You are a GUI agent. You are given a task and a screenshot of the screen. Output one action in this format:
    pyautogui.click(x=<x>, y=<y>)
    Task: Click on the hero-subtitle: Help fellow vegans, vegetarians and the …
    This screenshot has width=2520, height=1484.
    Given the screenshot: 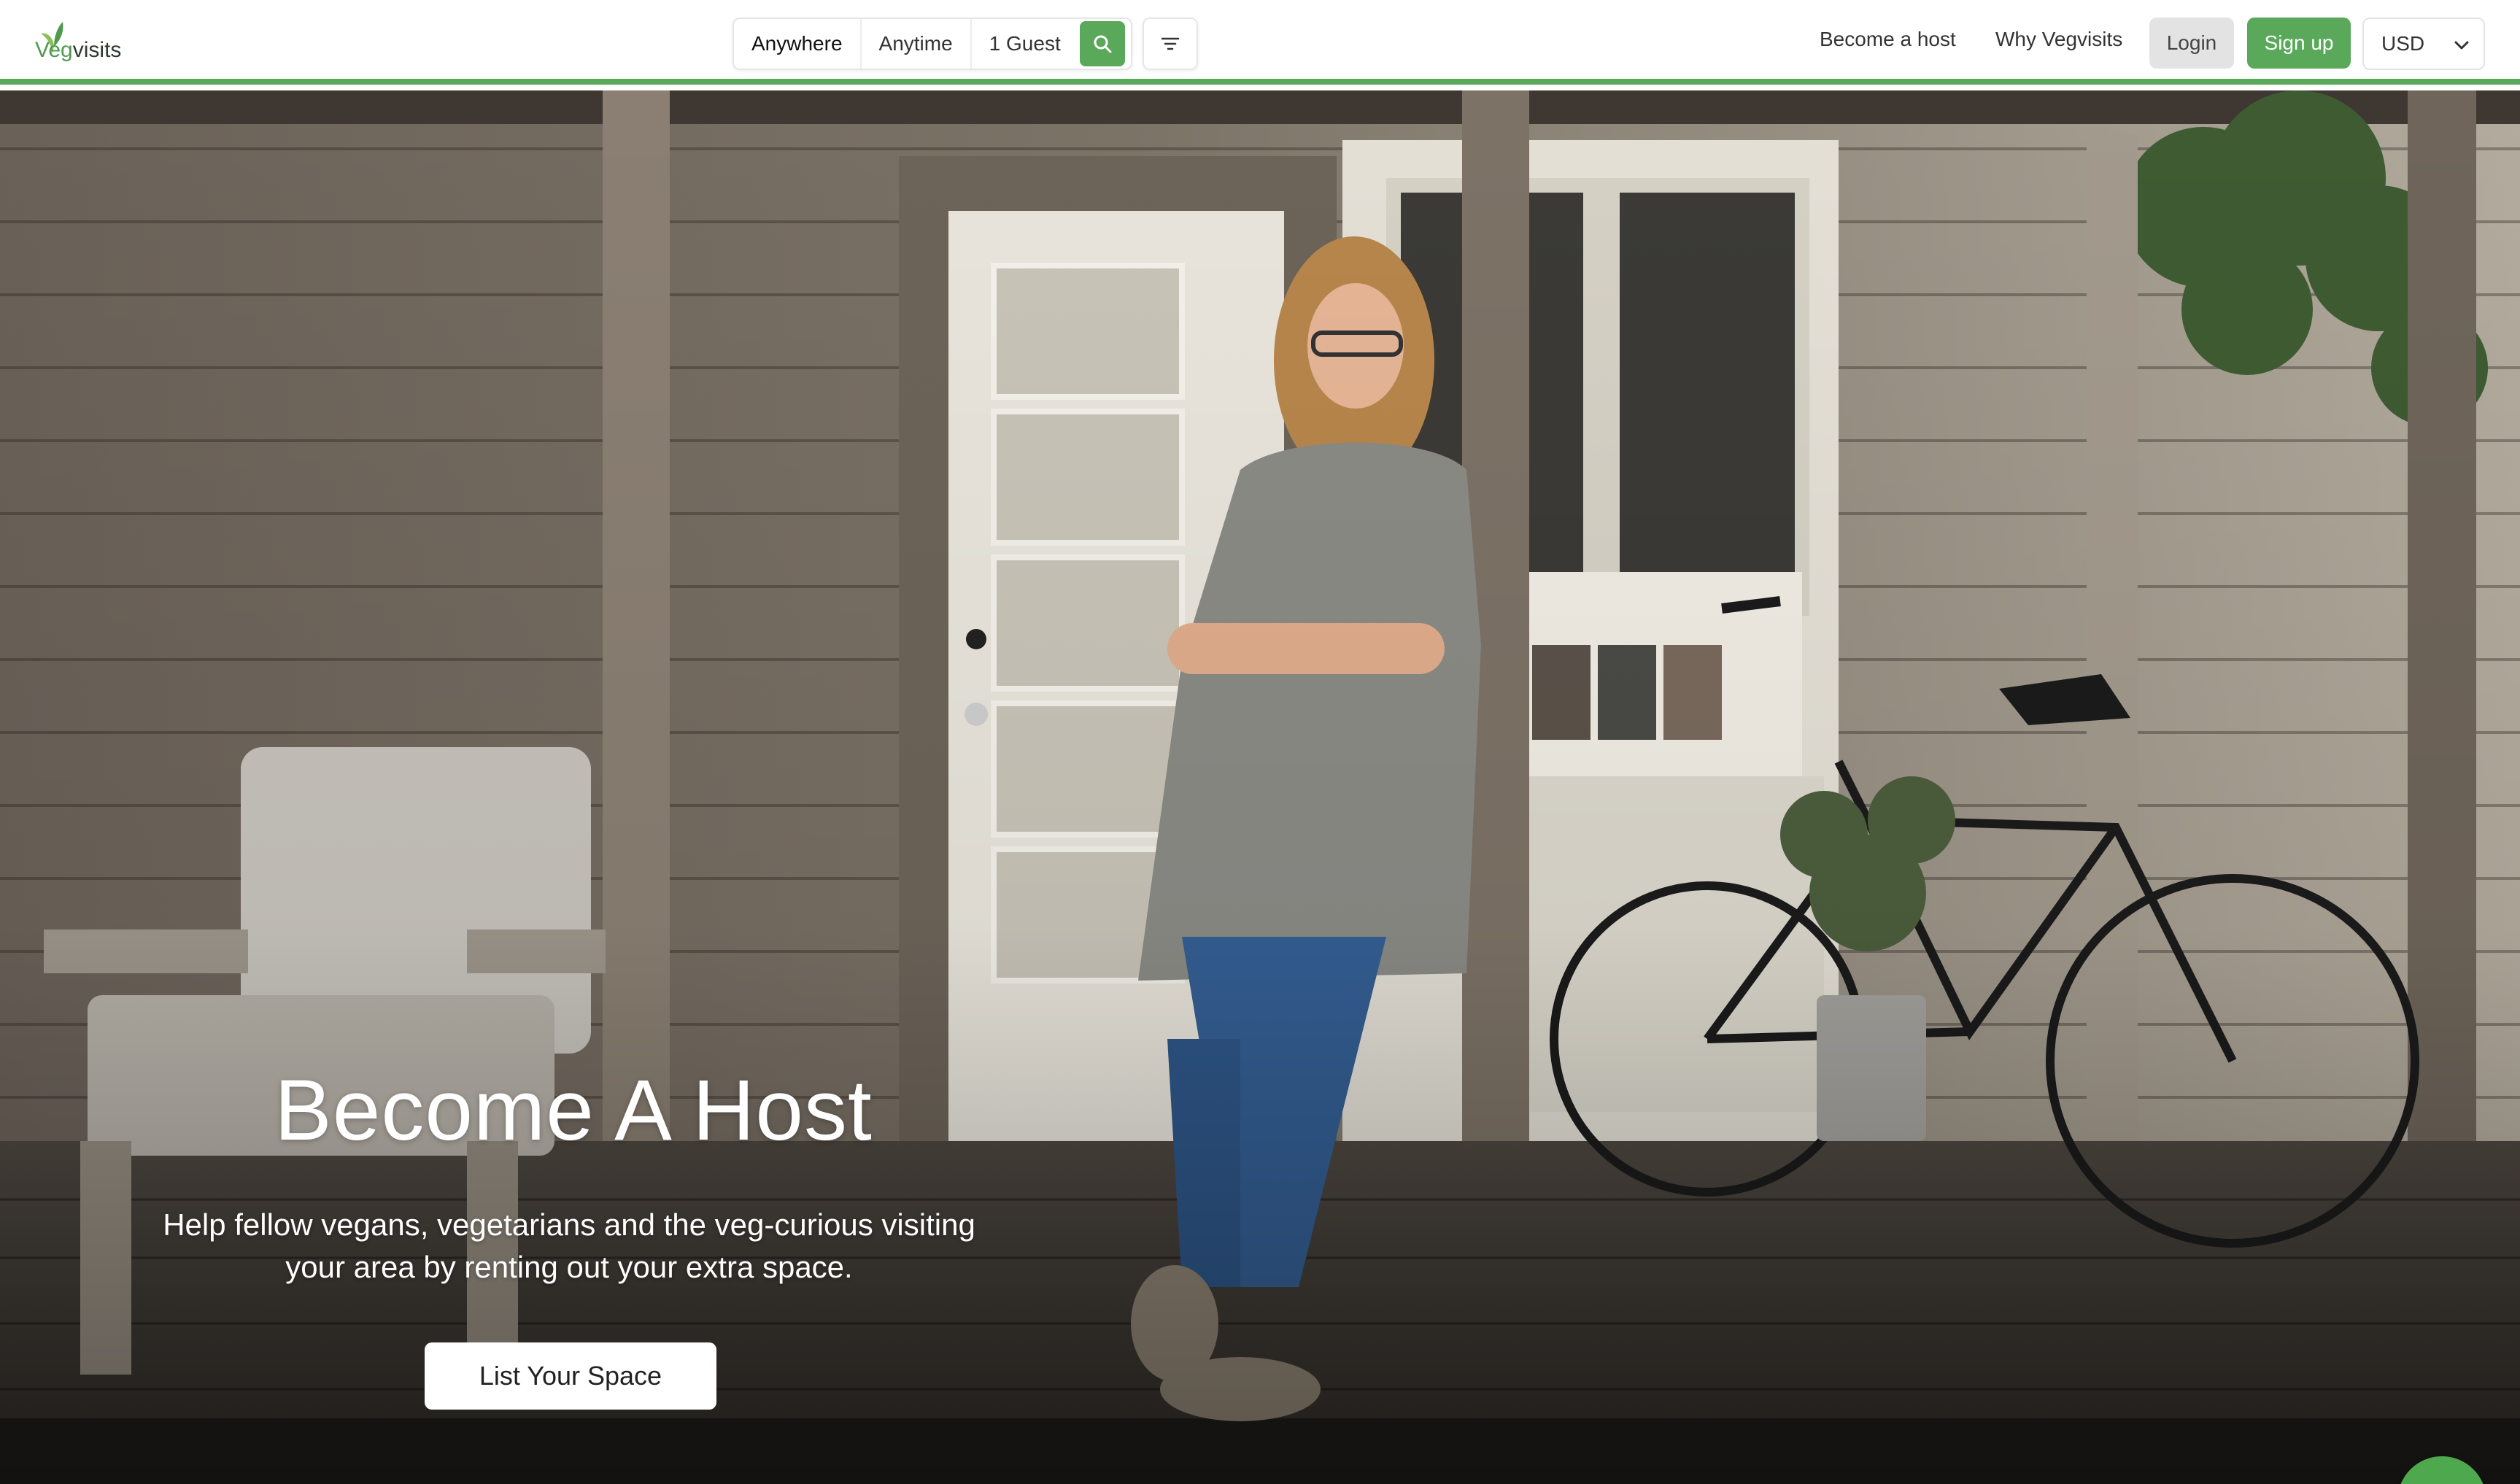 What is the action you would take?
    pyautogui.click(x=569, y=1245)
    